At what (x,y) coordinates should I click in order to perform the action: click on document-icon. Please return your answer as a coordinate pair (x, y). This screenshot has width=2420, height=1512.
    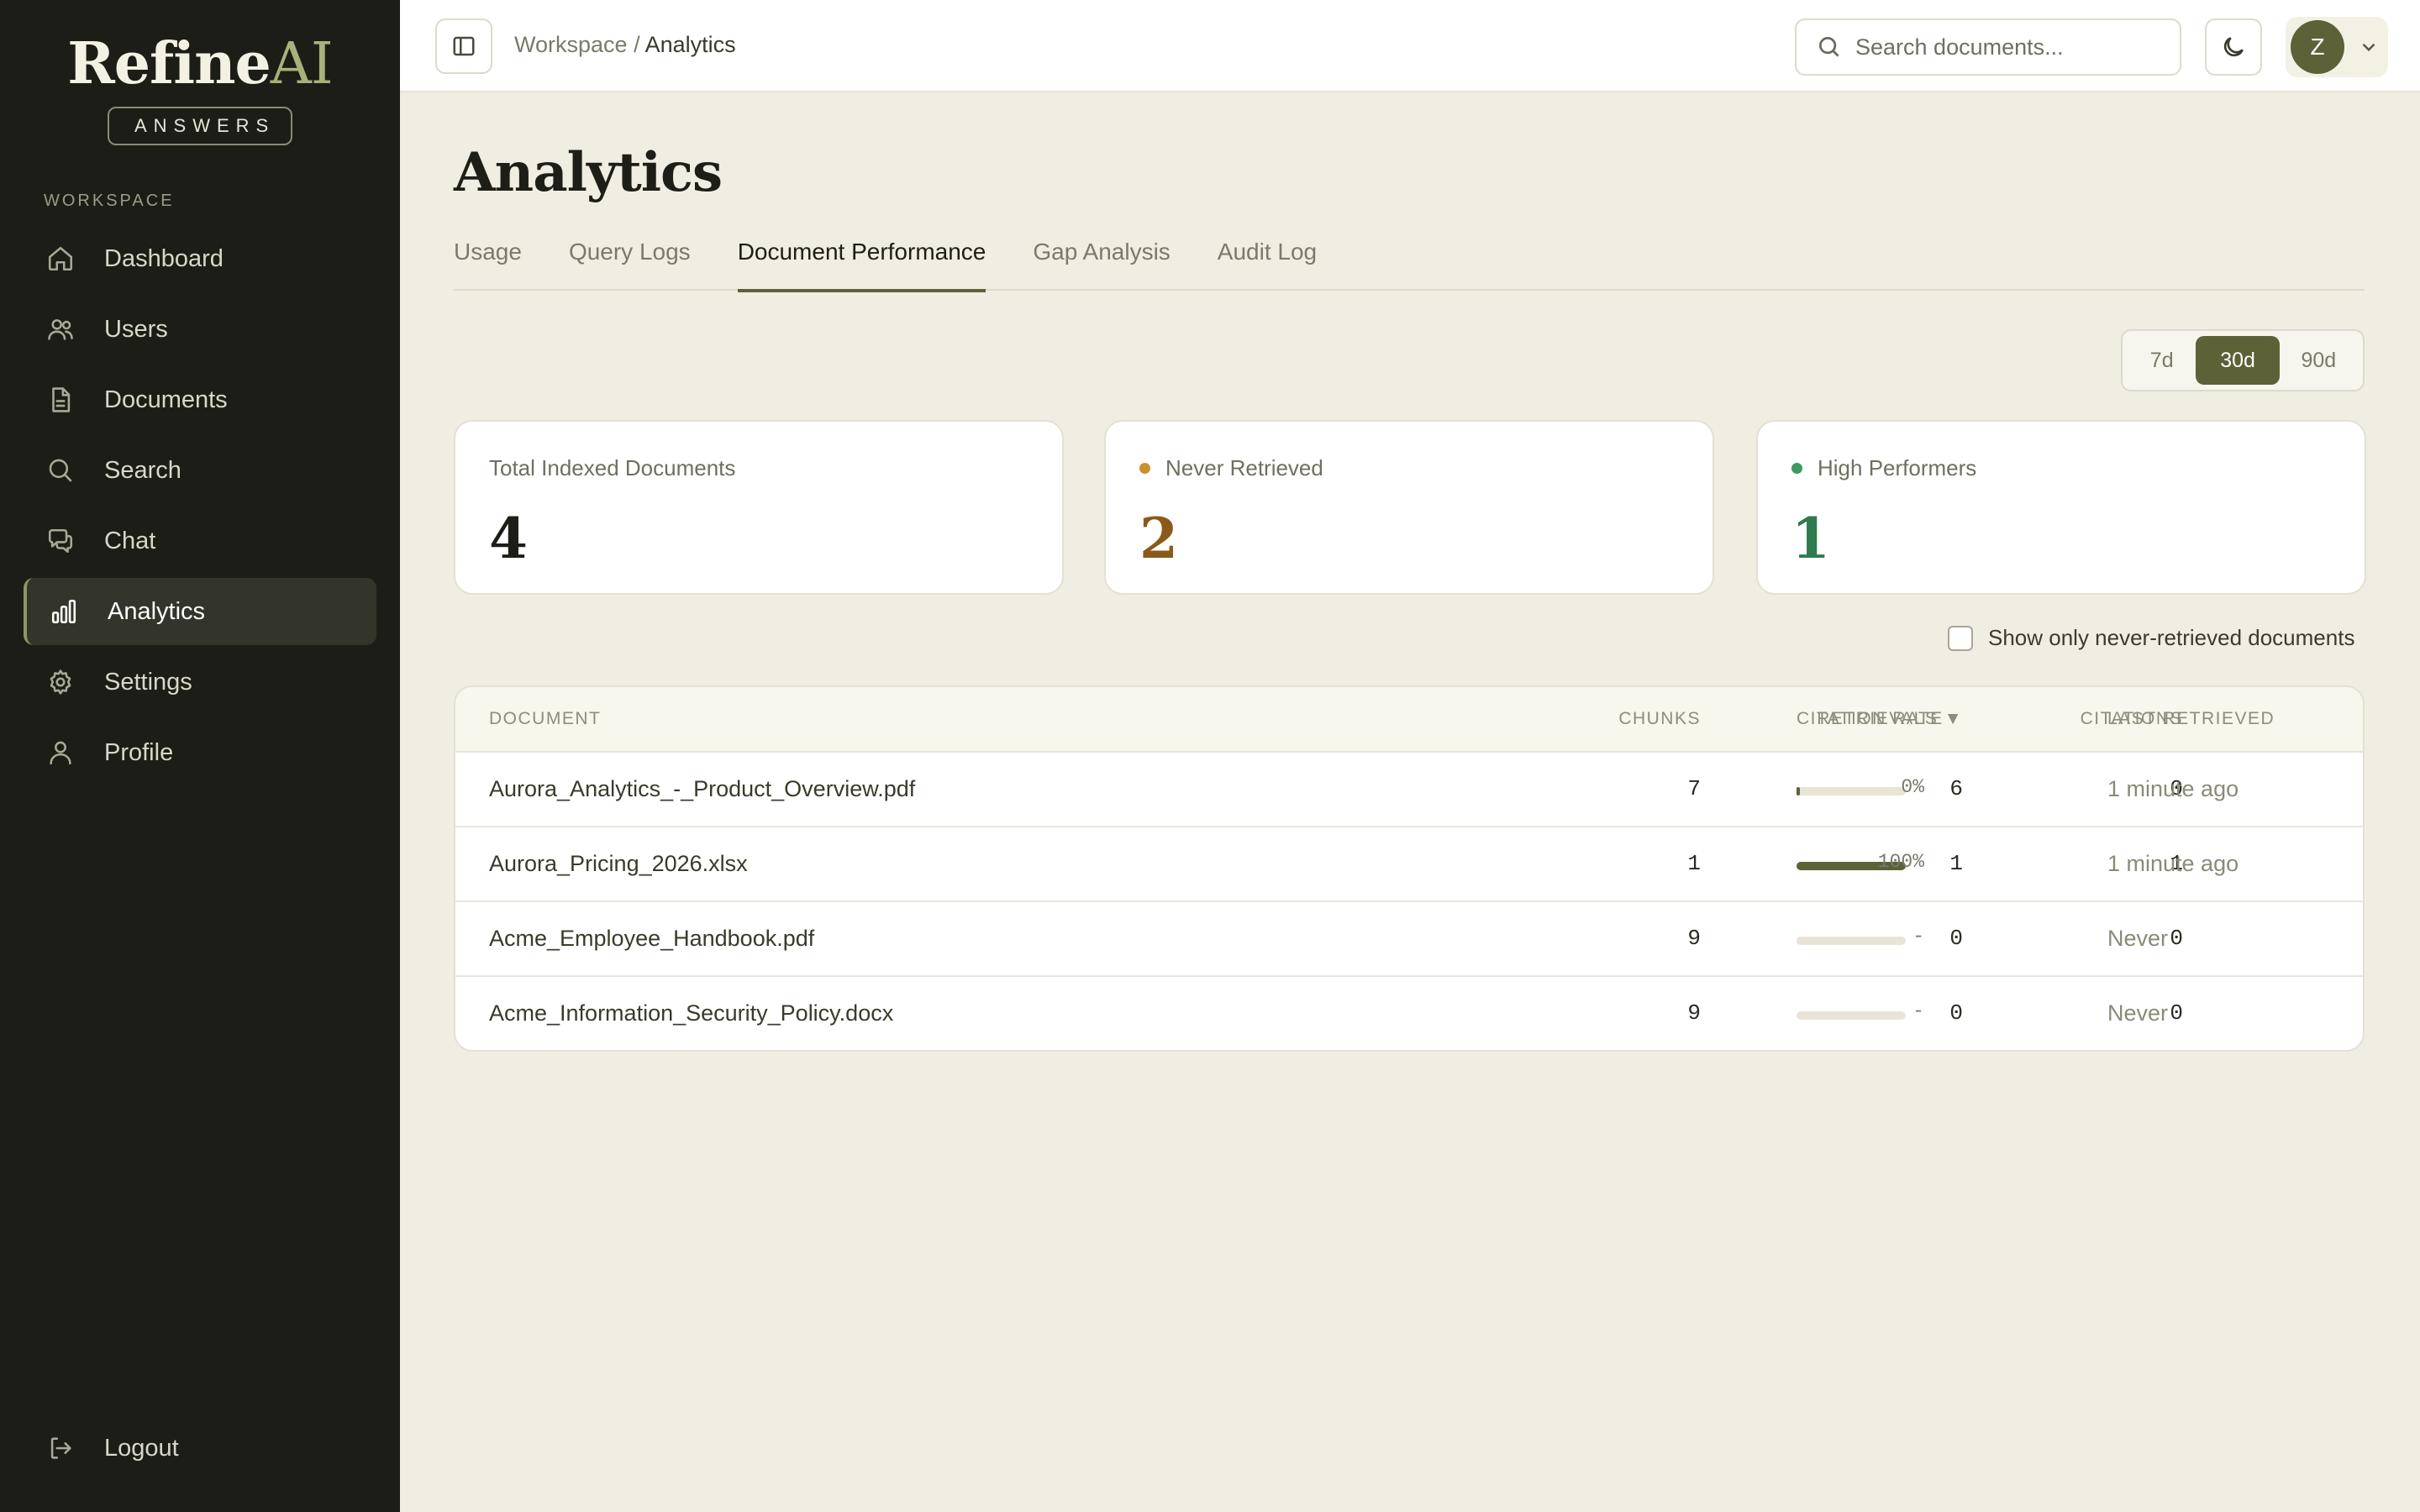
    Looking at the image, I should click on (60, 400).